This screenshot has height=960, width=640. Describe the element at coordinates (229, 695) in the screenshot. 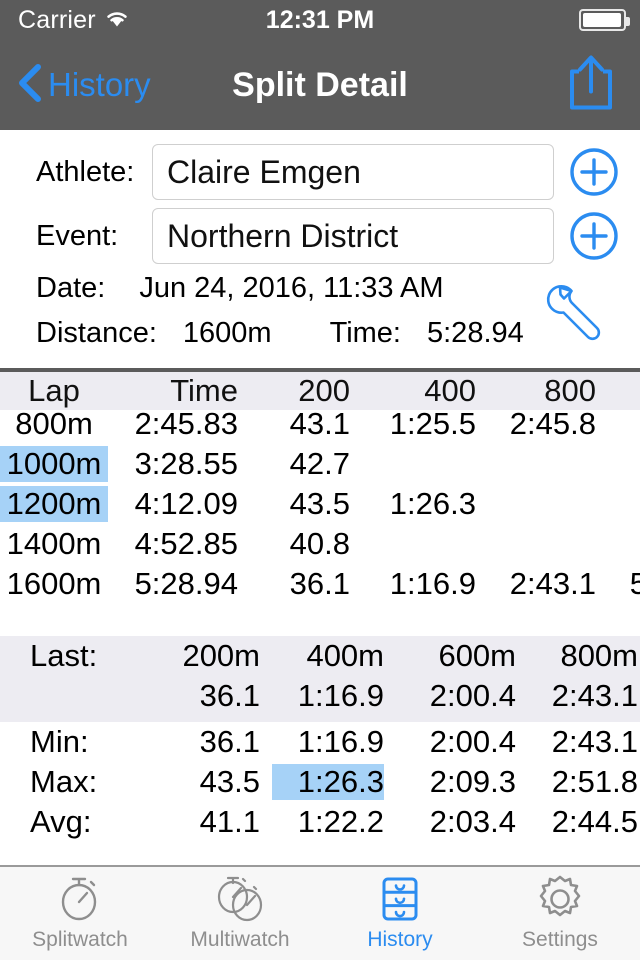

I see `last-value-0: 36.1` at that location.